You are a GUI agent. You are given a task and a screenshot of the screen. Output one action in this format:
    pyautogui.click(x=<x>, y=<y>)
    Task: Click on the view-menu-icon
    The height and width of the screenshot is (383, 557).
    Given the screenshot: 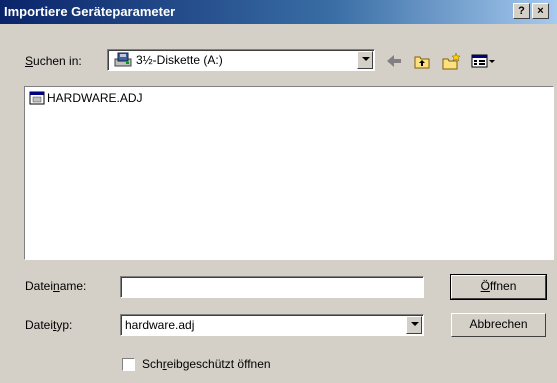 What is the action you would take?
    pyautogui.click(x=484, y=61)
    